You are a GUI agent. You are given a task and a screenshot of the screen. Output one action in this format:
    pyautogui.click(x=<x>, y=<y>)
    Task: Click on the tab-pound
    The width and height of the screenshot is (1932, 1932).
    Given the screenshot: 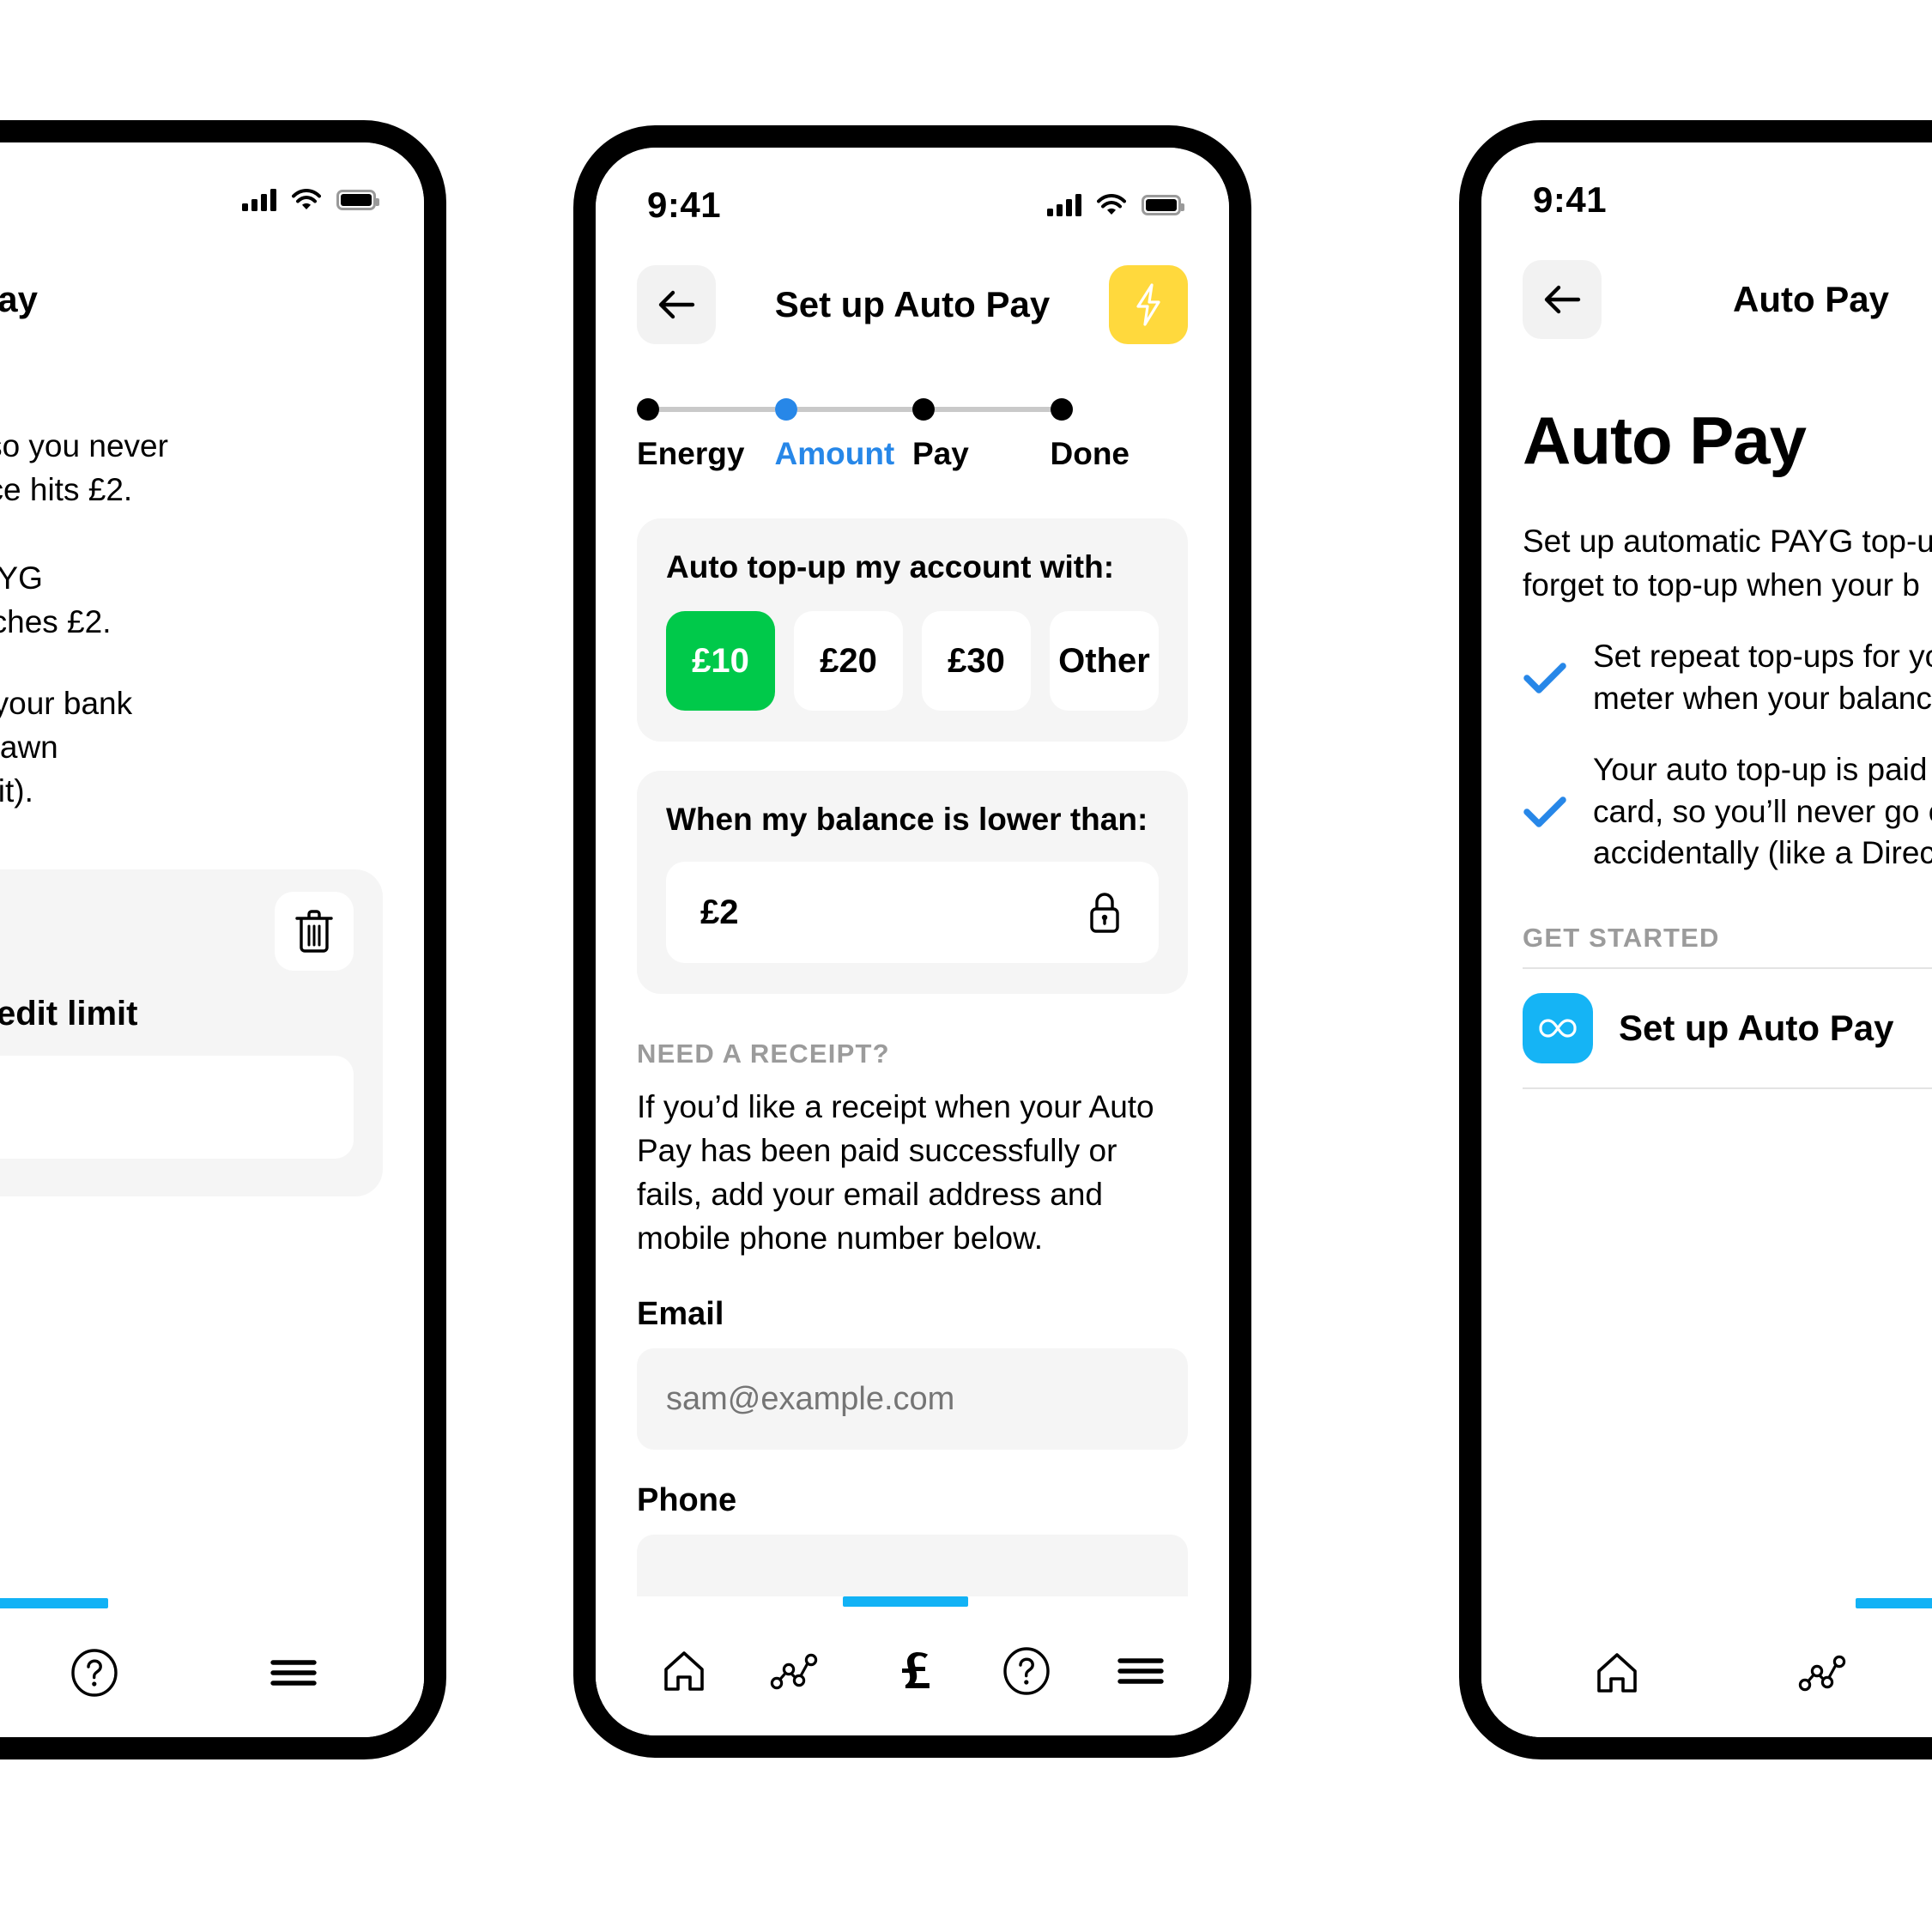 What is the action you would take?
    pyautogui.click(x=912, y=1671)
    